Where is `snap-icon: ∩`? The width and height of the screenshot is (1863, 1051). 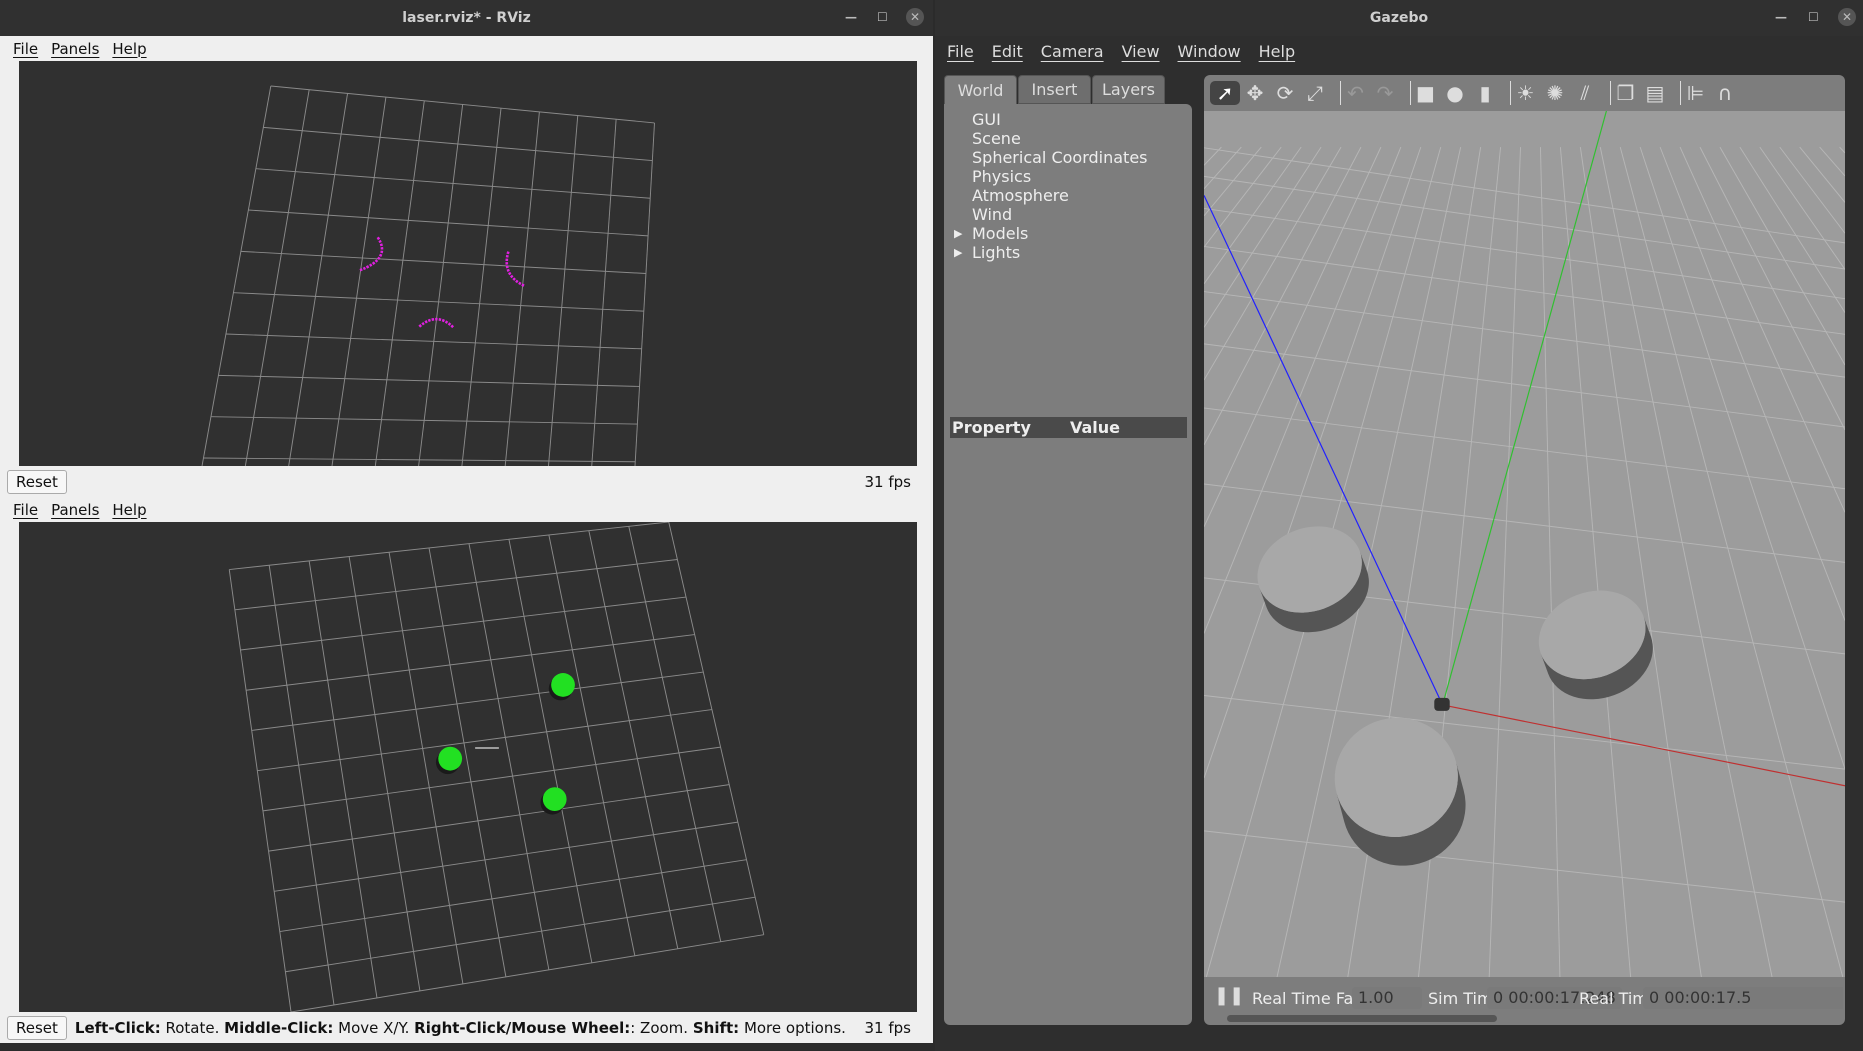 snap-icon: ∩ is located at coordinates (1725, 93).